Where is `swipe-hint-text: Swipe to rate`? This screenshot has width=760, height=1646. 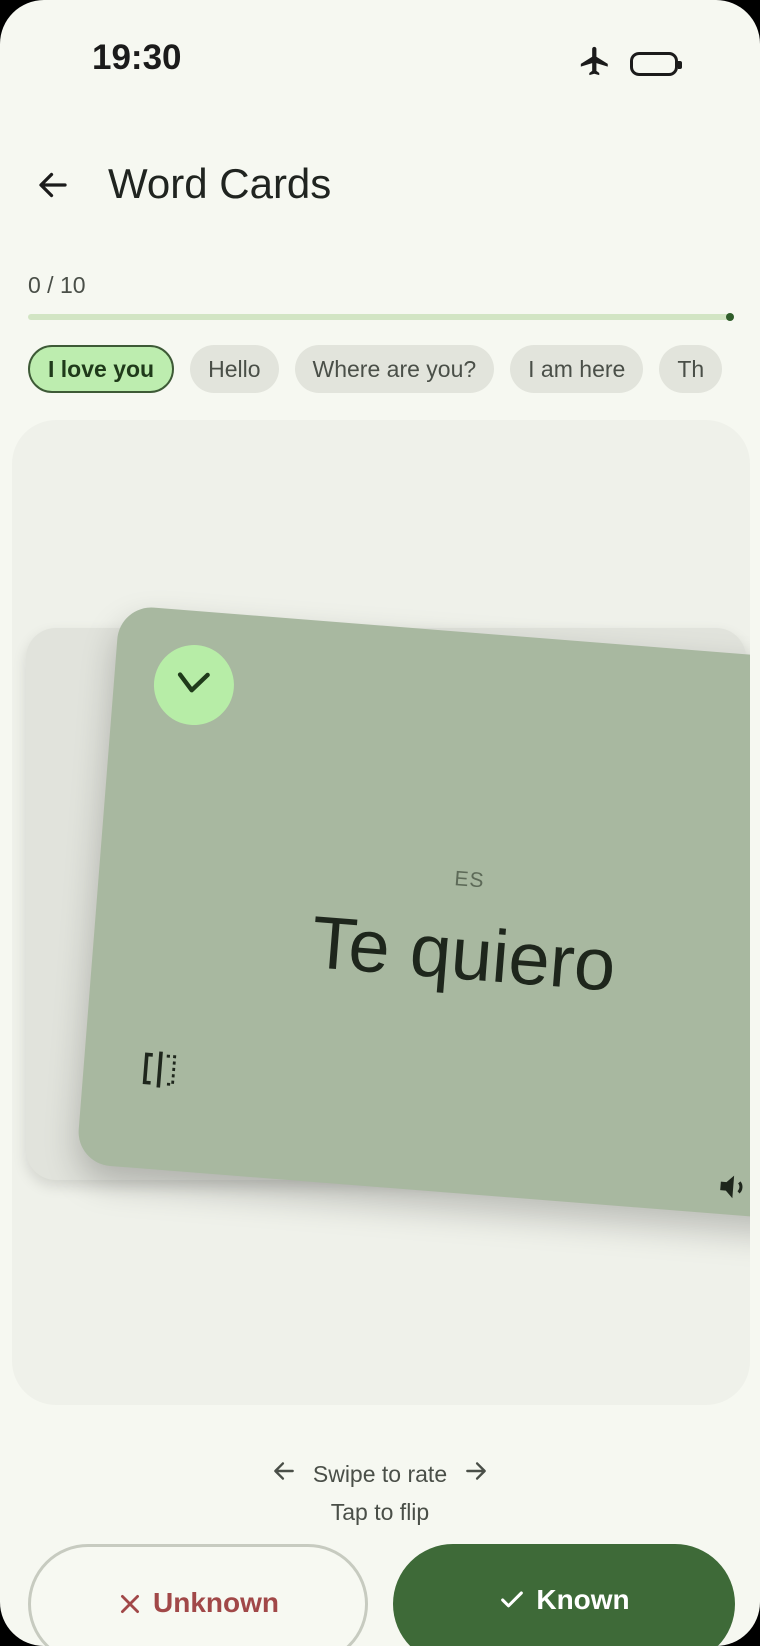
swipe-hint-text: Swipe to rate is located at coordinates (380, 1473).